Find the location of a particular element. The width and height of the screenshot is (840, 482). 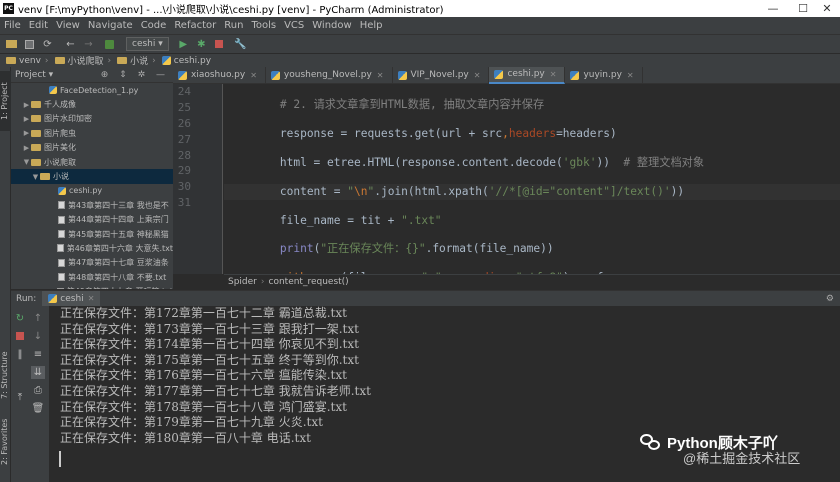

project-tree-item-label: 图片美化 is located at coordinates (60, 148).